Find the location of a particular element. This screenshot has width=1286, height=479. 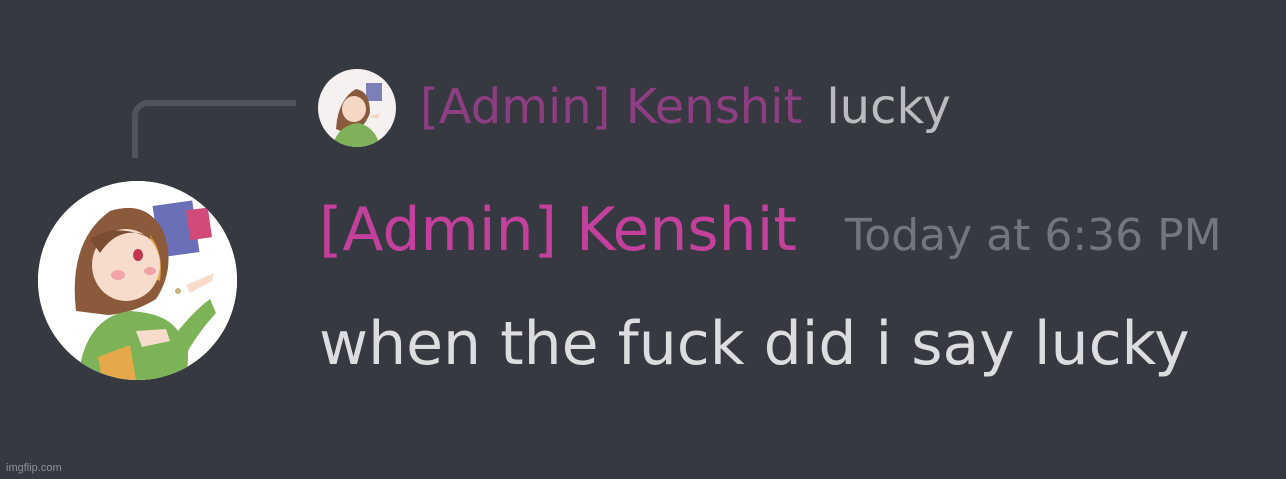

reply-author-name: [Admin] Kenshit is located at coordinates (611, 107).